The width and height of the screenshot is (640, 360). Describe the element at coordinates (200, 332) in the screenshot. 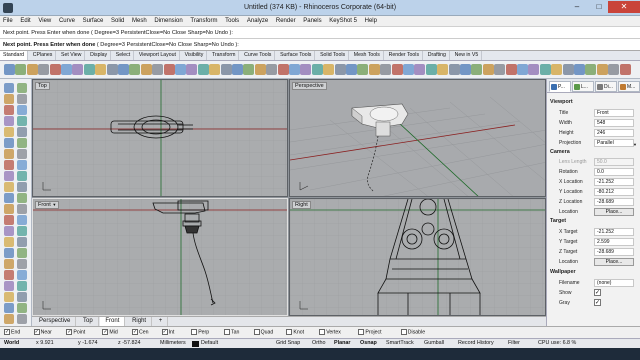

I see `osnap-perp: Perp` at that location.